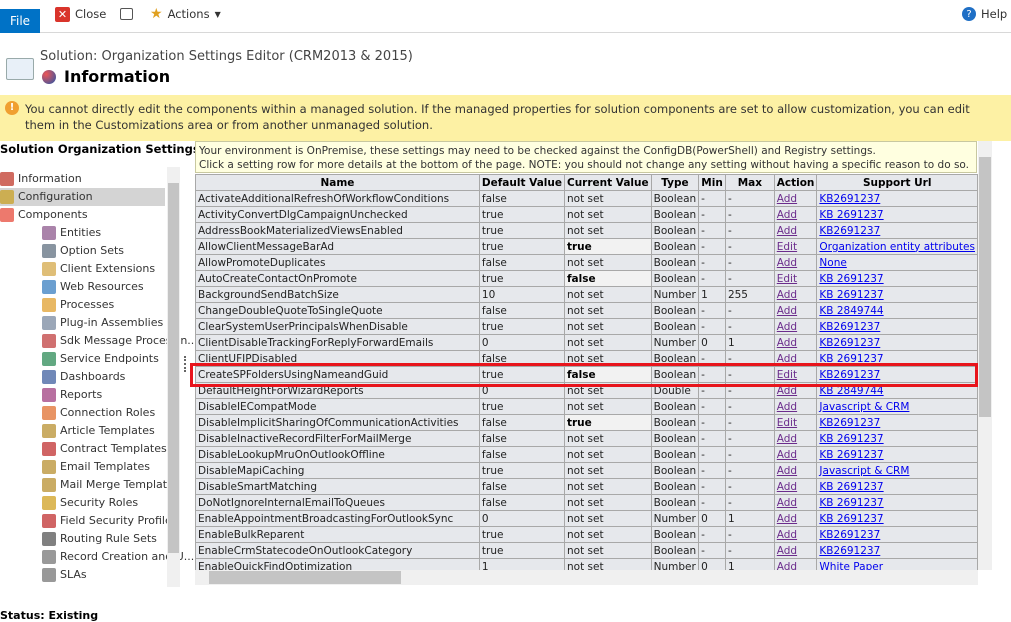  Describe the element at coordinates (185, 364) in the screenshot. I see `pane-splitter` at that location.